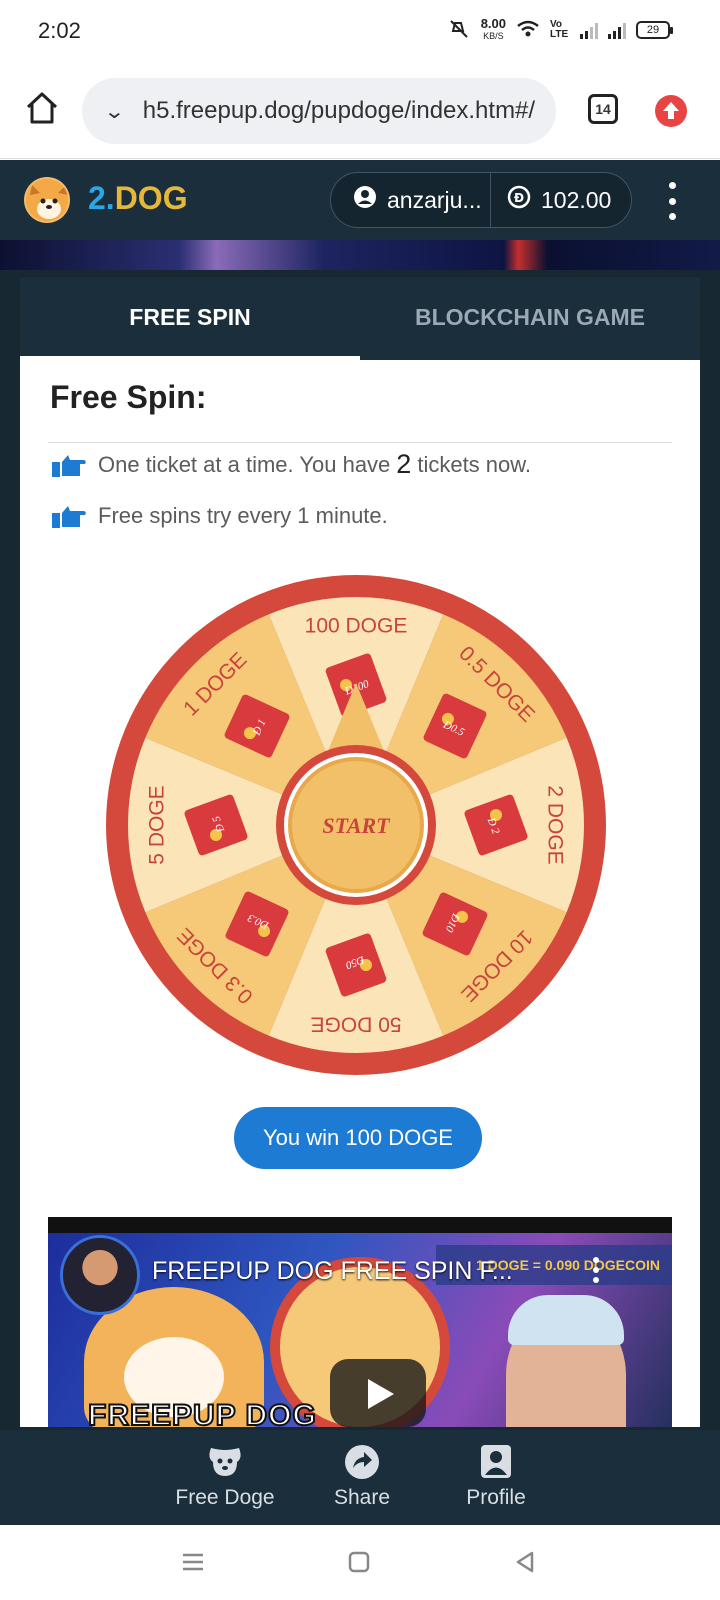 Image resolution: width=720 pixels, height=1600 pixels. I want to click on doge-coin-icon: Đ, so click(519, 200).